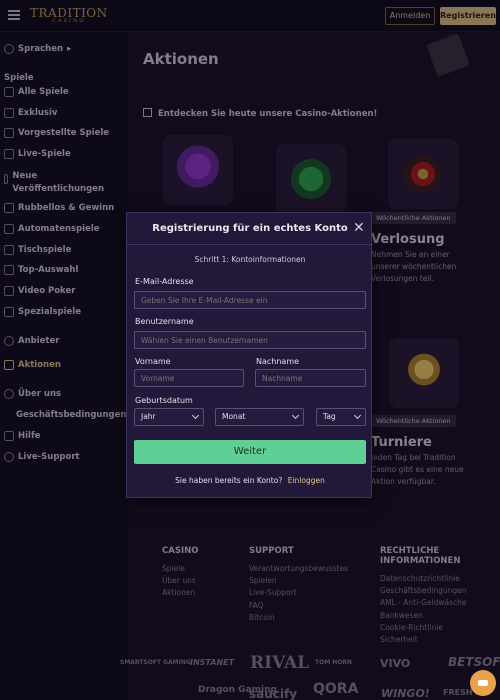 This screenshot has height=700, width=500. I want to click on month-select: Monat, so click(259, 417).